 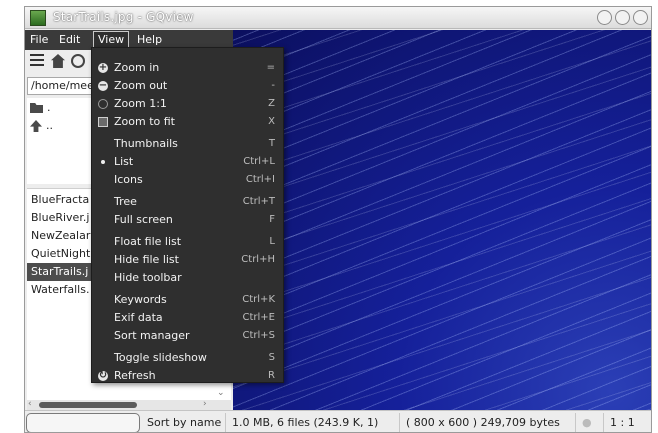 What do you see at coordinates (137, 67) in the screenshot?
I see `menu-item-label: Zoom in` at bounding box center [137, 67].